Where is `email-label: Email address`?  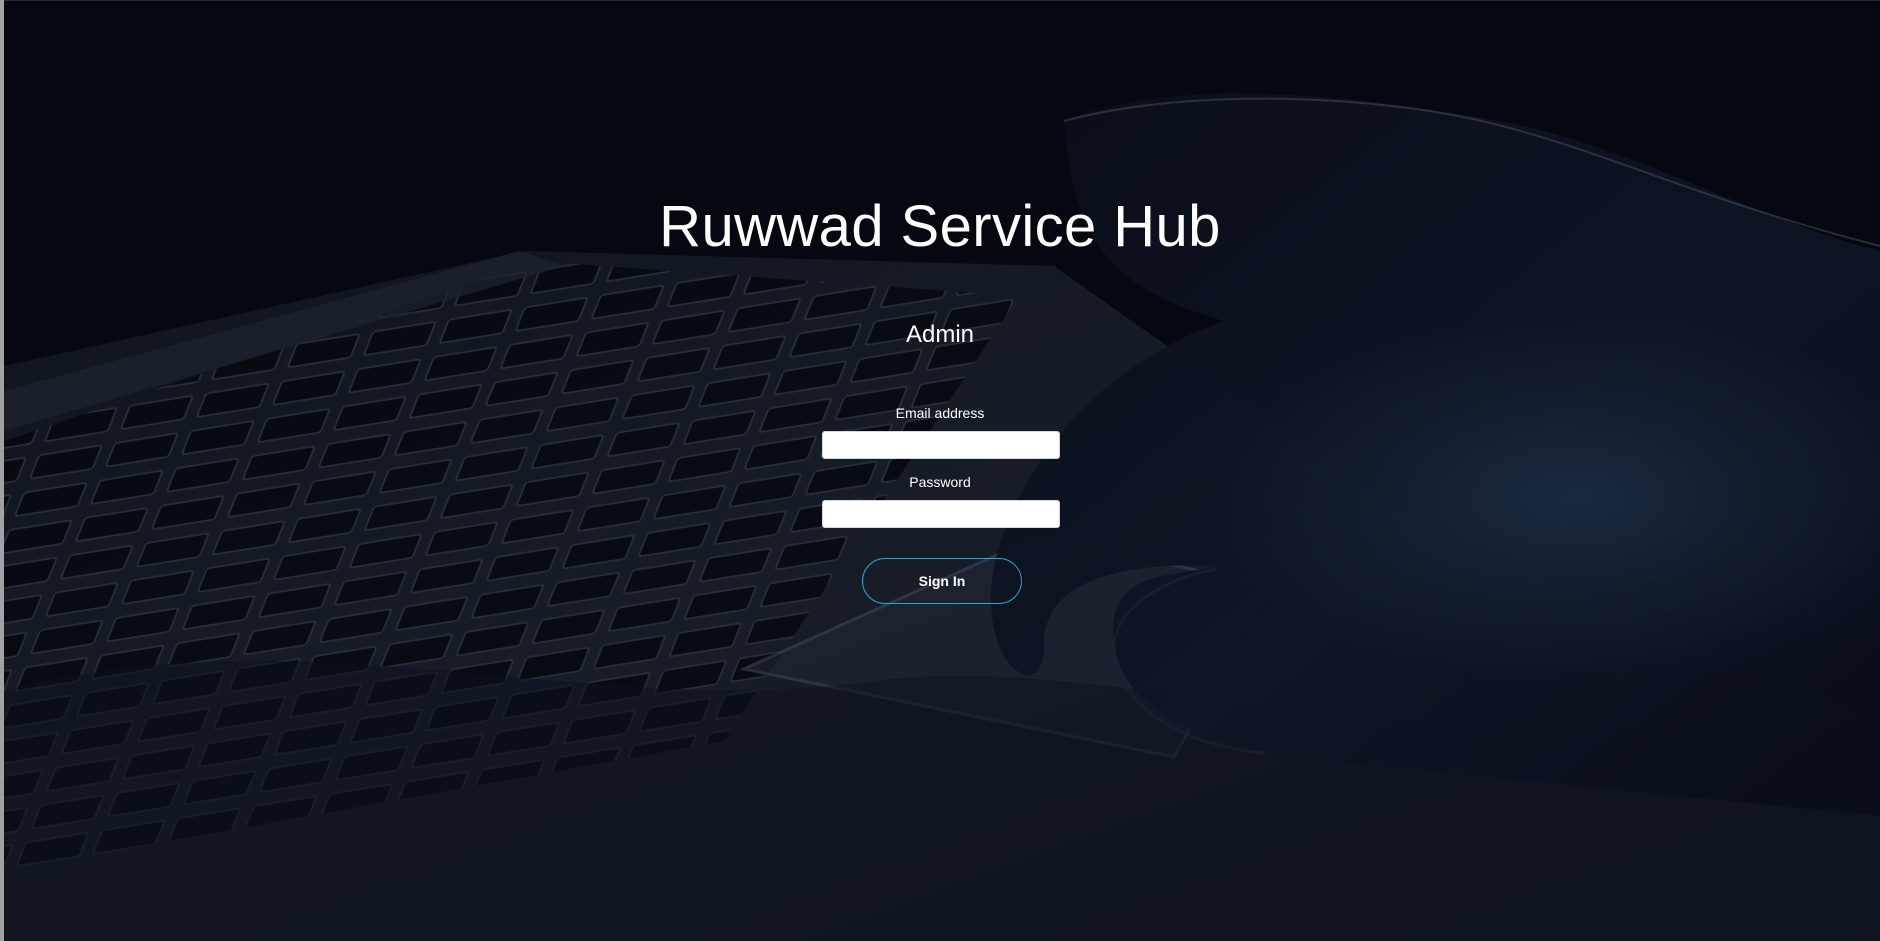 email-label: Email address is located at coordinates (940, 413).